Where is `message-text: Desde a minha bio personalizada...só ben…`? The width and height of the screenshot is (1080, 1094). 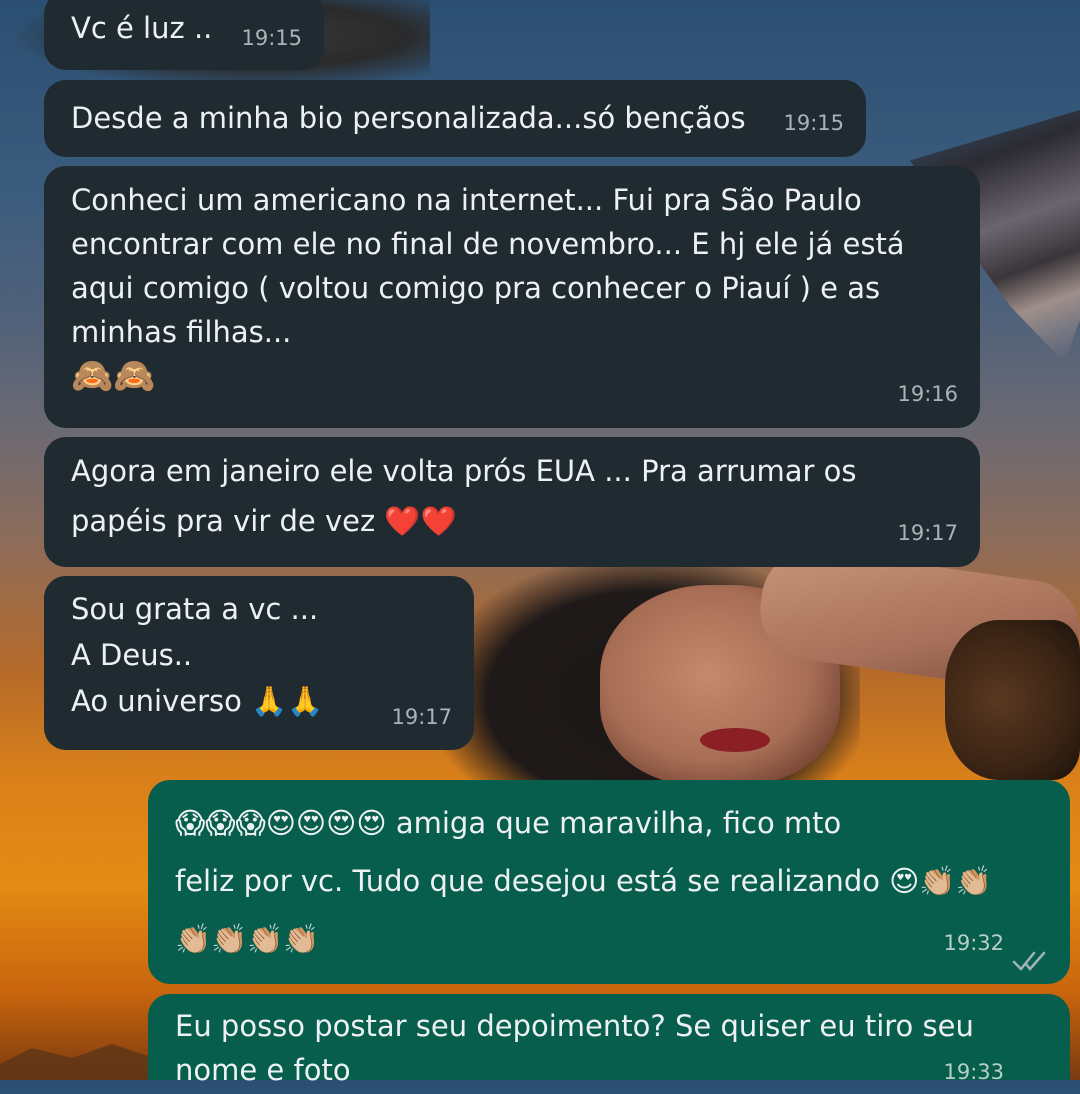
message-text: Desde a minha bio personalizada...só ben… is located at coordinates (408, 118).